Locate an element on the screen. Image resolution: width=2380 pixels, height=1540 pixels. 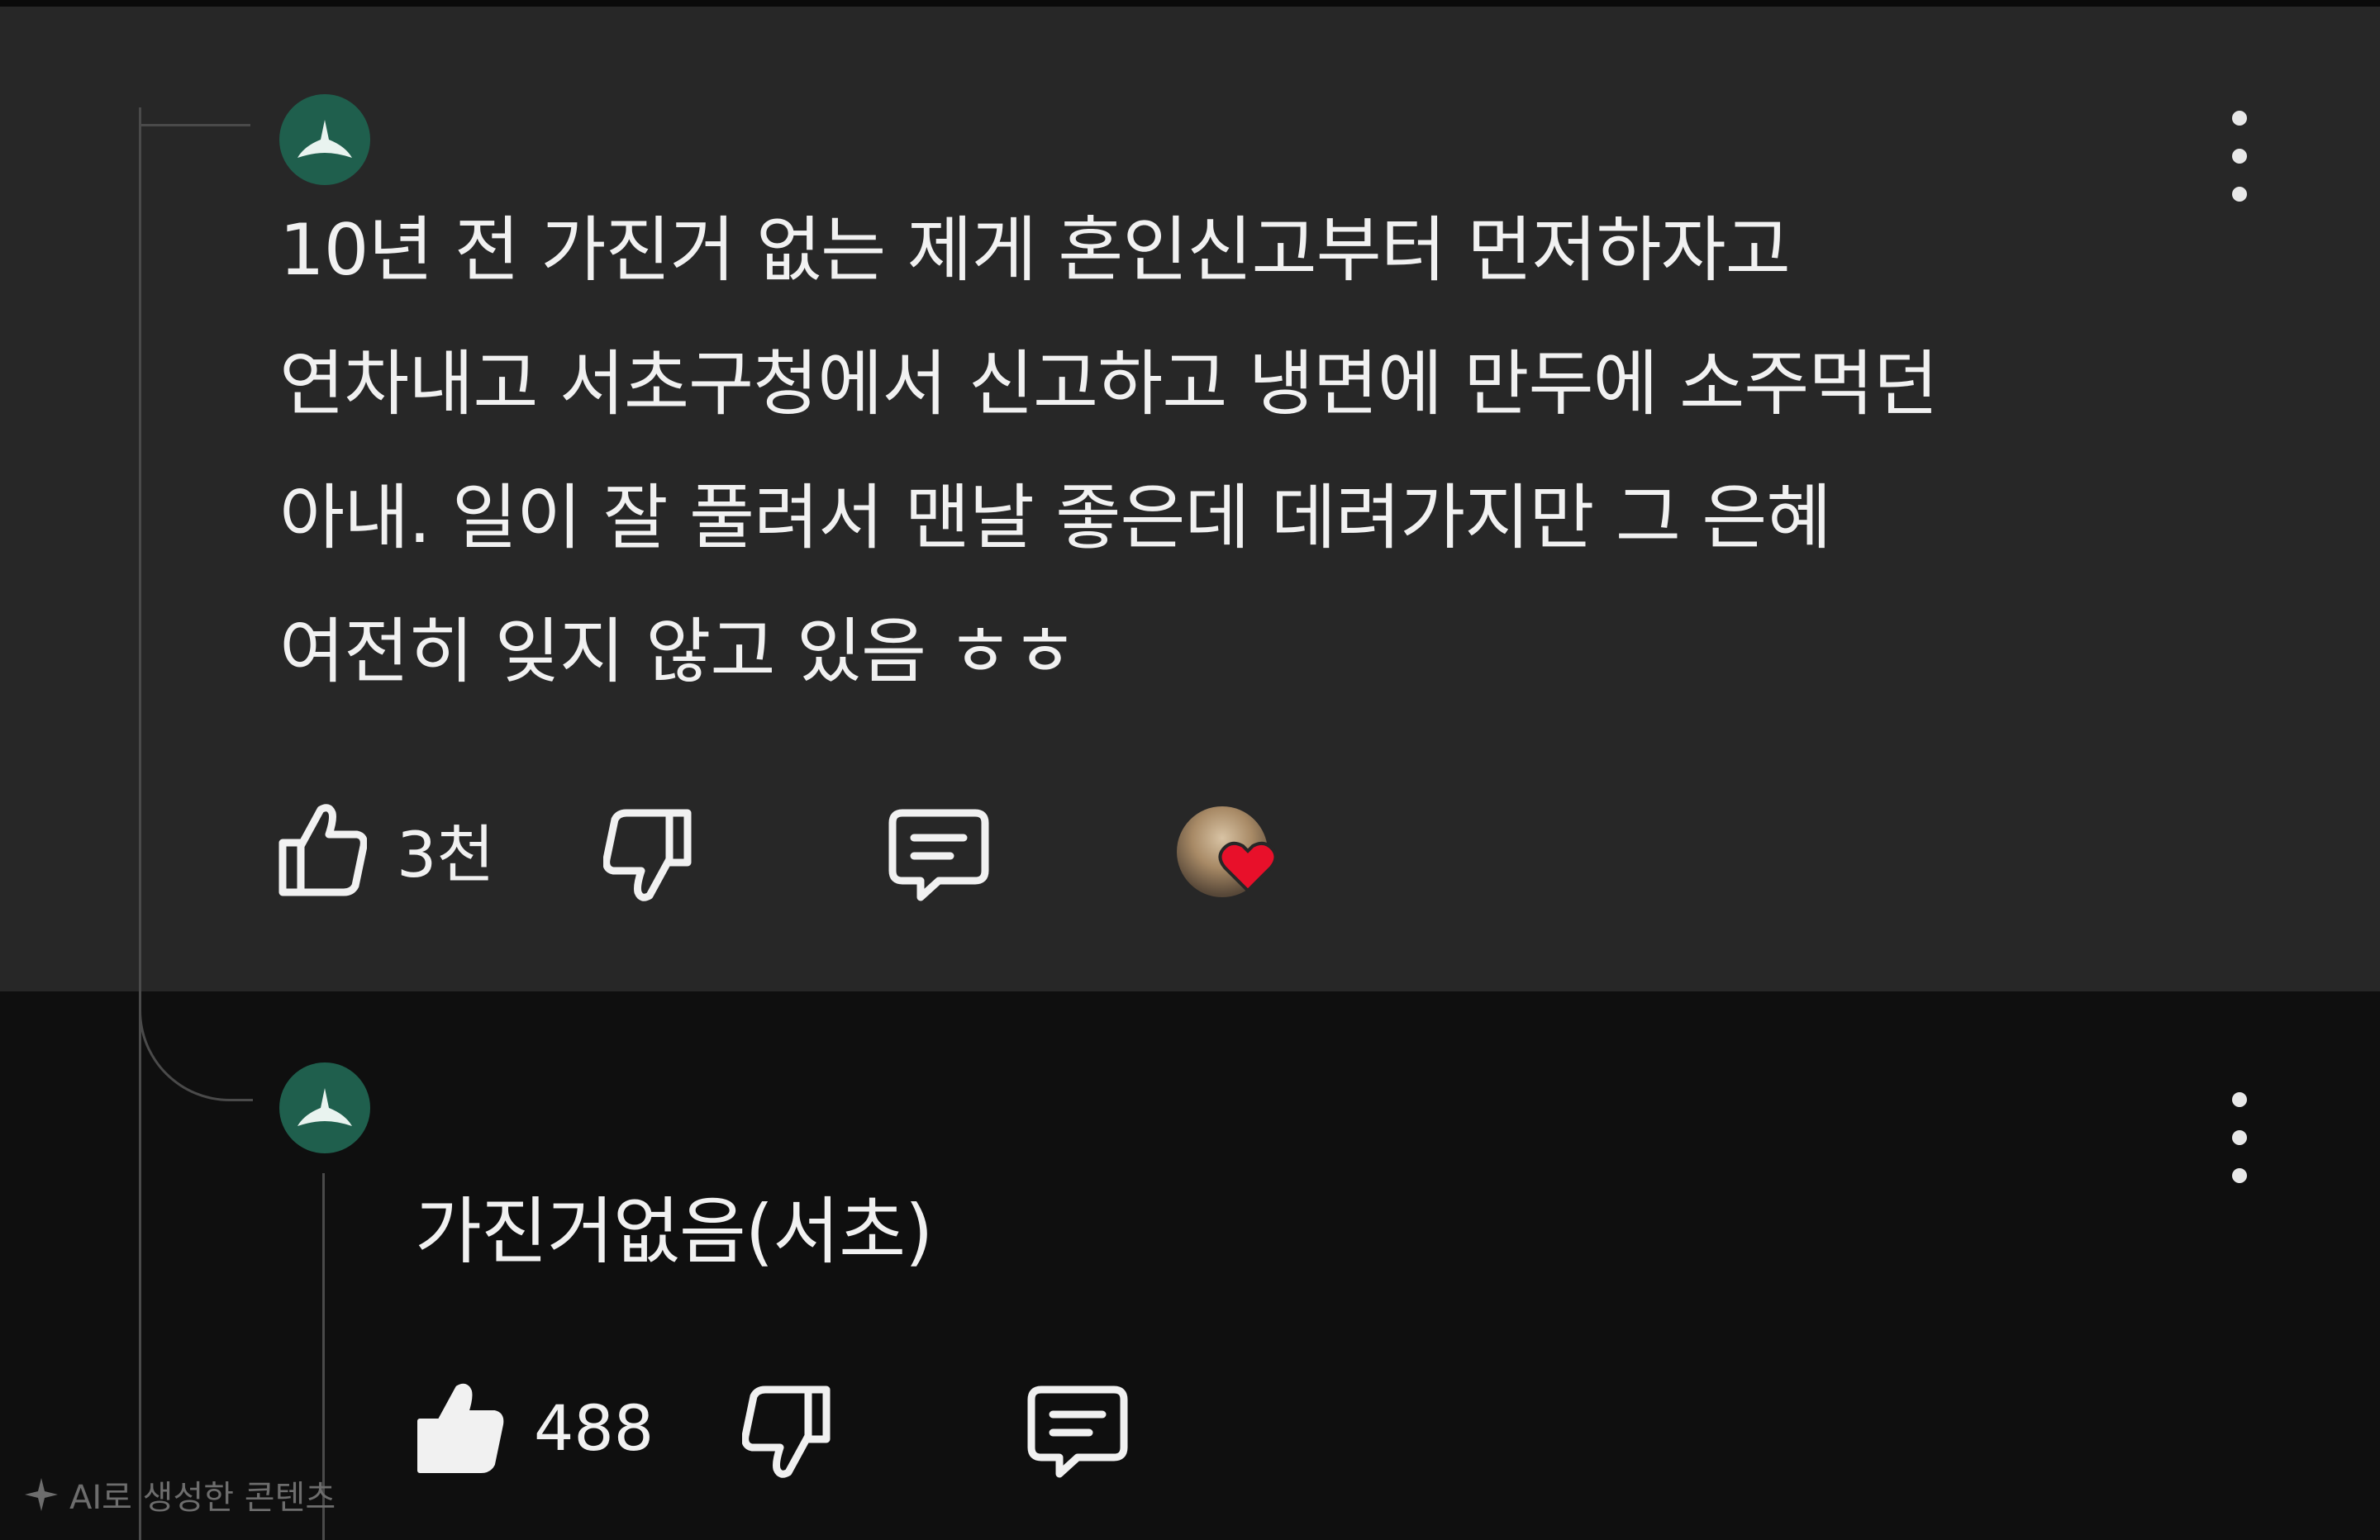
like-button: 488 is located at coordinates (534, 1428).